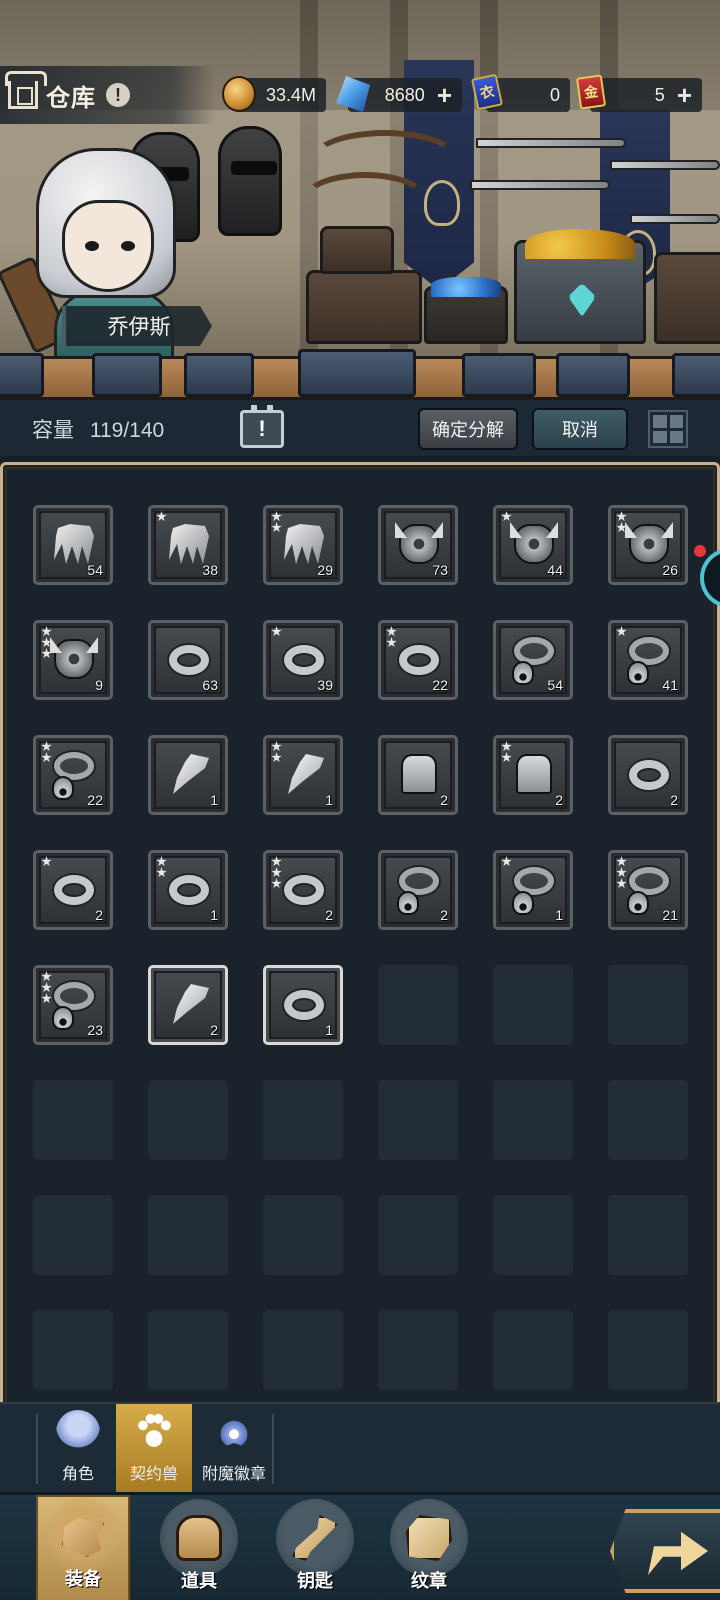 The image size is (720, 1600). Describe the element at coordinates (665, 1551) in the screenshot. I see `next-arrow-button` at that location.